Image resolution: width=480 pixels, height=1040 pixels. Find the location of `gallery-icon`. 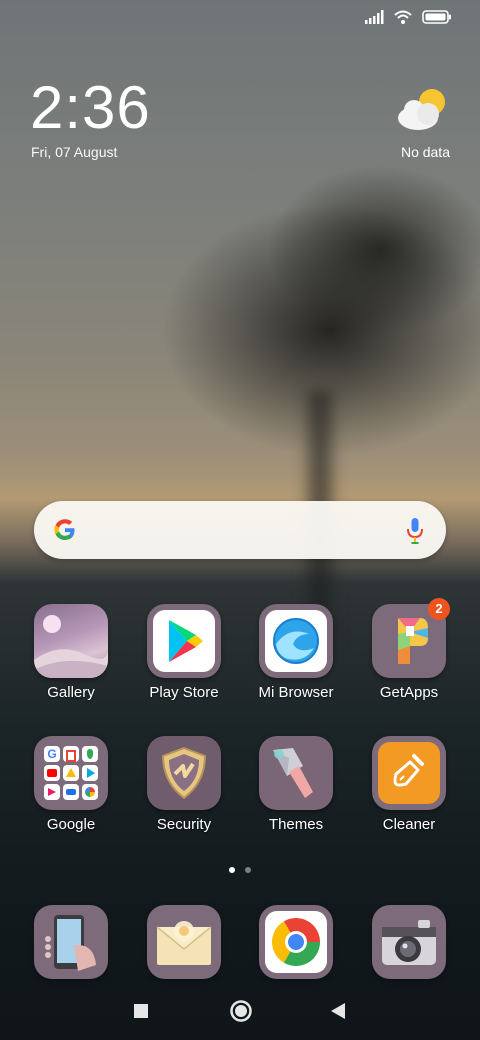

gallery-icon is located at coordinates (71, 641).